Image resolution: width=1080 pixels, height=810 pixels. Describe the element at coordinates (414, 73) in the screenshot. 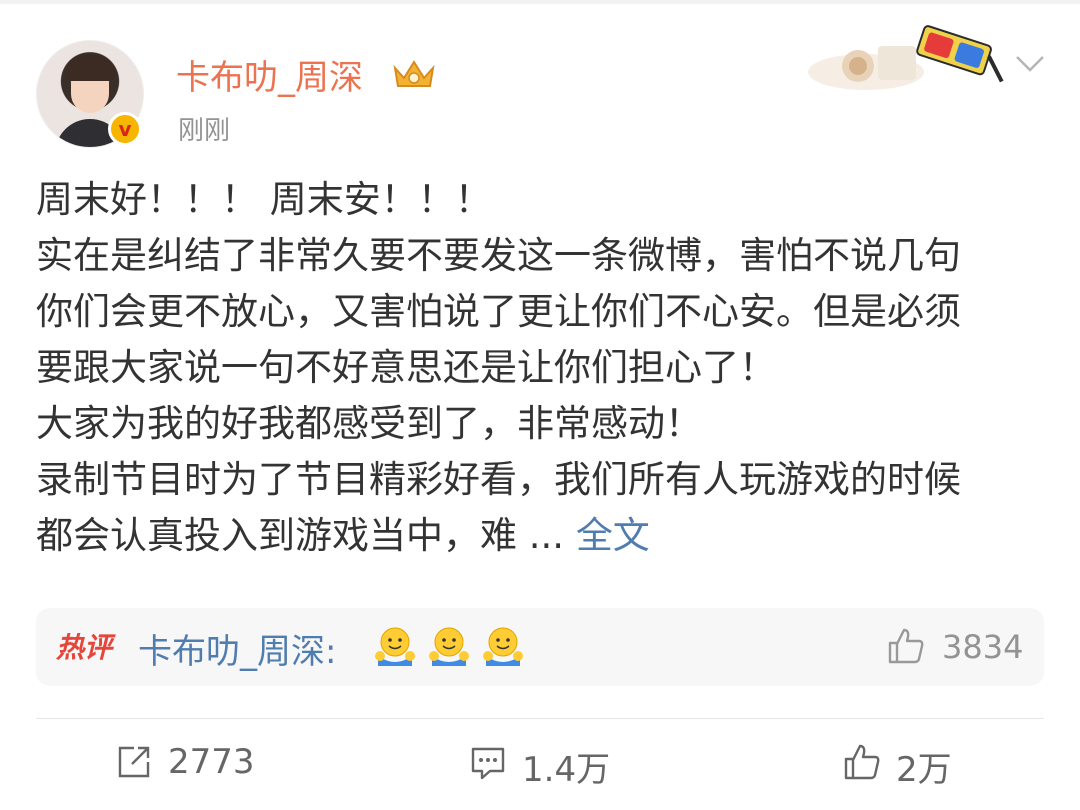

I see `crown-icon` at that location.